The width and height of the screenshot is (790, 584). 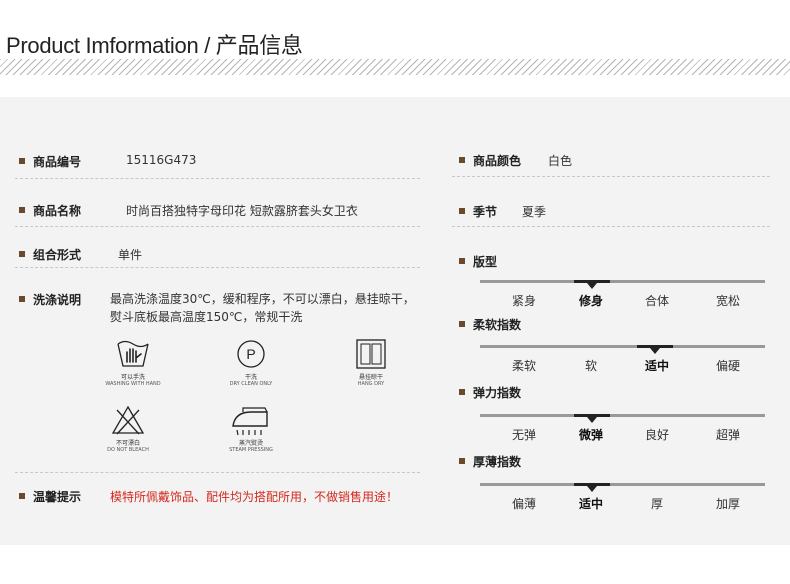 I want to click on wash-label: 洗涤说明, so click(x=57, y=300).